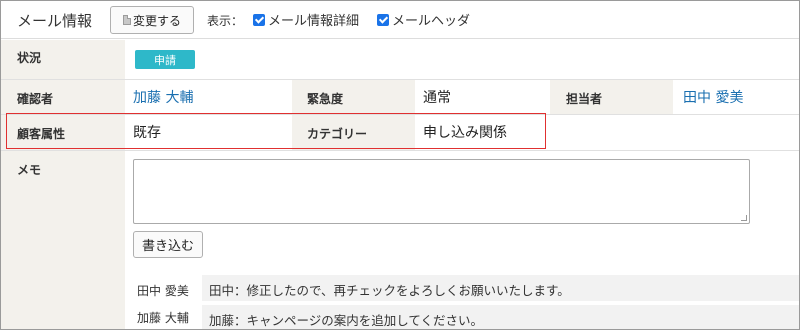  Describe the element at coordinates (400, 60) in the screenshot. I see `status-row: 状況 申請` at that location.